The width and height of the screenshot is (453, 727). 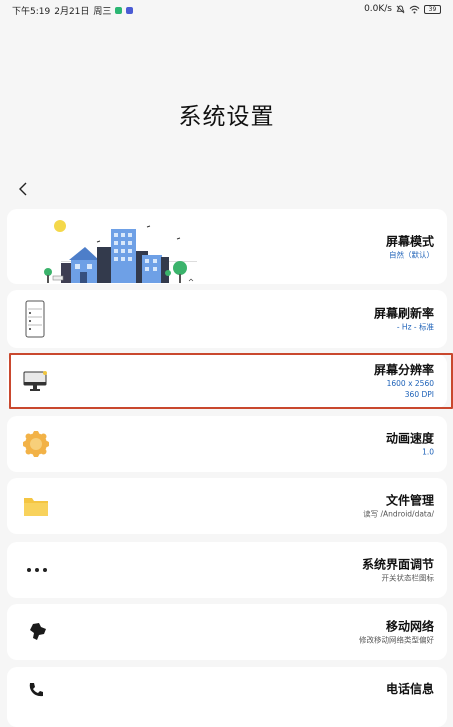 I want to click on setting-subtitle: 修改移动网络类型偏好, so click(x=396, y=640).